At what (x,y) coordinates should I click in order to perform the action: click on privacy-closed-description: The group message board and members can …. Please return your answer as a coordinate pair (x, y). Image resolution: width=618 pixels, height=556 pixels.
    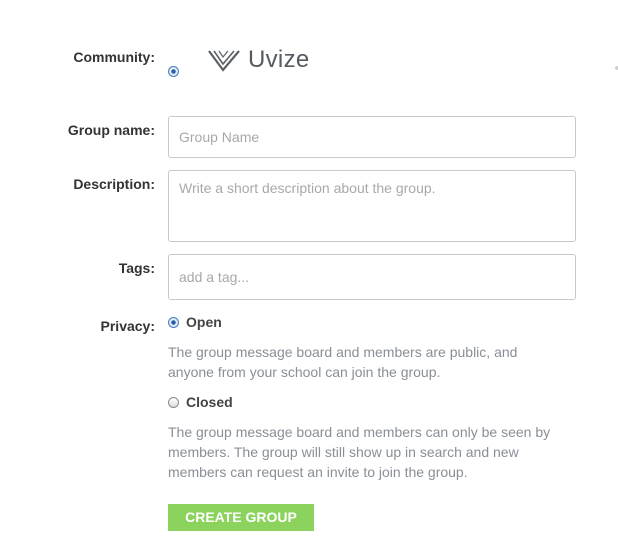
    Looking at the image, I should click on (368, 452).